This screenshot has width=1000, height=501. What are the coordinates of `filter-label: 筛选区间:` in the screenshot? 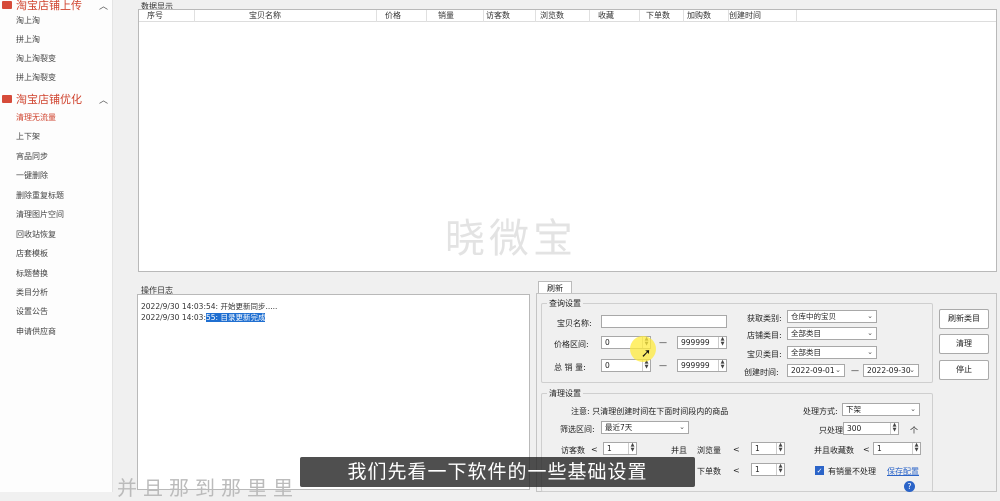 It's located at (577, 429).